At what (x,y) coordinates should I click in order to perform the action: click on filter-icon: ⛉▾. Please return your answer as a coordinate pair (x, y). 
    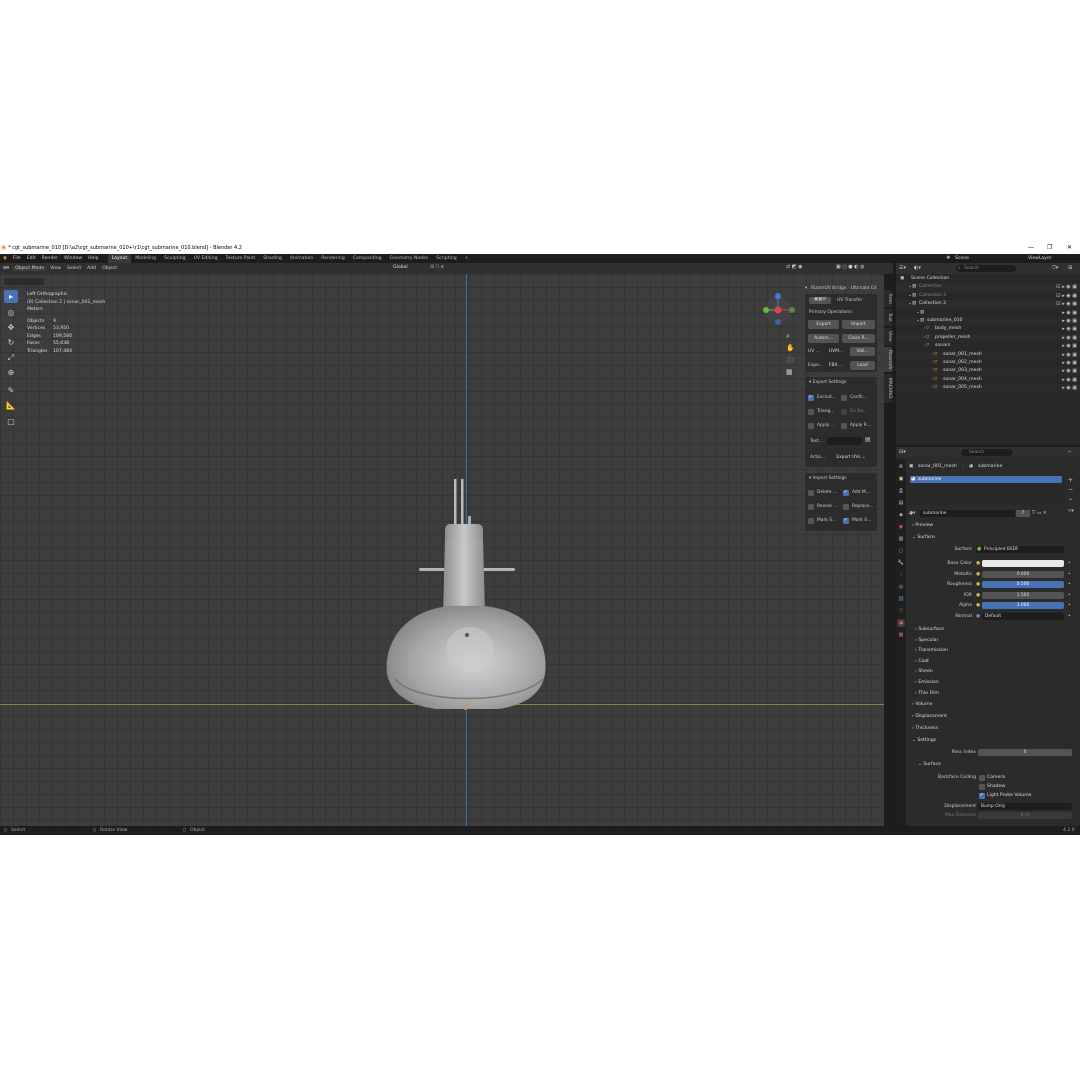
    Looking at the image, I should click on (1055, 268).